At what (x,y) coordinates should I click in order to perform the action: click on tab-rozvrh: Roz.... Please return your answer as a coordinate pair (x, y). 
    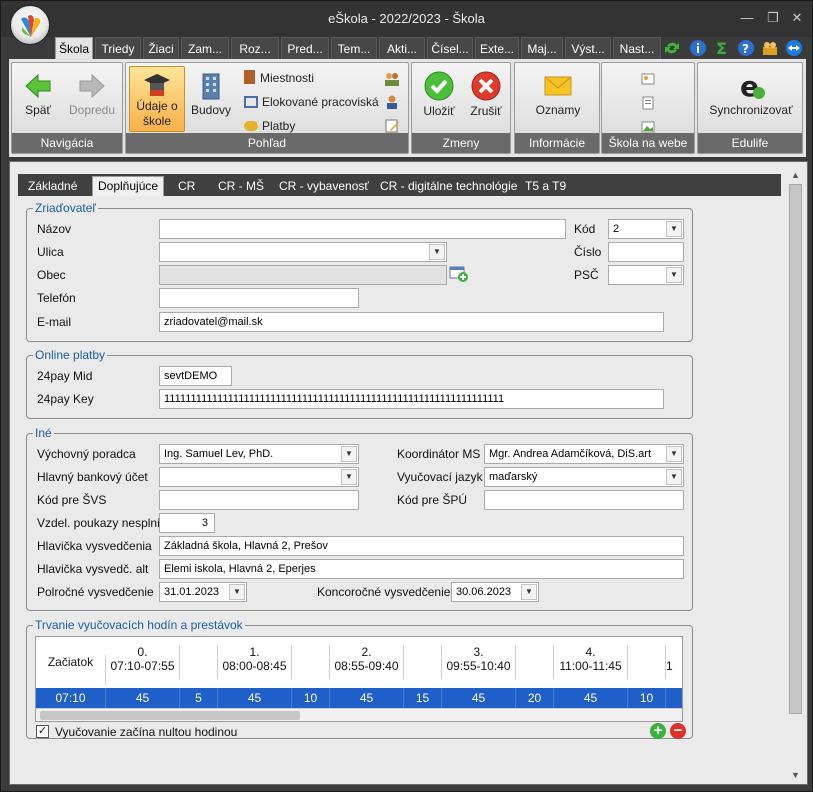
    Looking at the image, I should click on (255, 48).